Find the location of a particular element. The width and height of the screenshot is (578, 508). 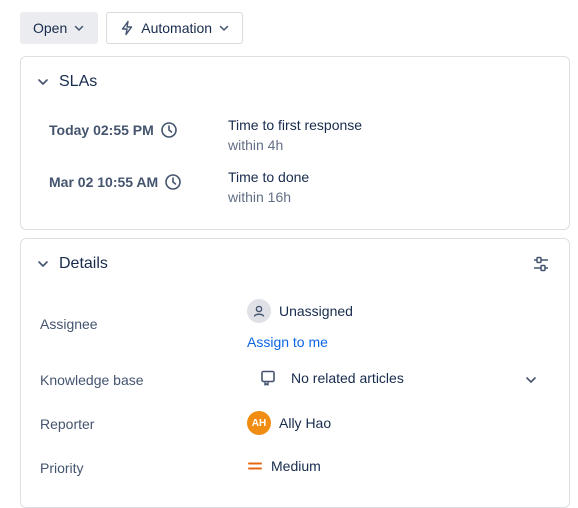

sla-panel-title: SLAs is located at coordinates (78, 81).